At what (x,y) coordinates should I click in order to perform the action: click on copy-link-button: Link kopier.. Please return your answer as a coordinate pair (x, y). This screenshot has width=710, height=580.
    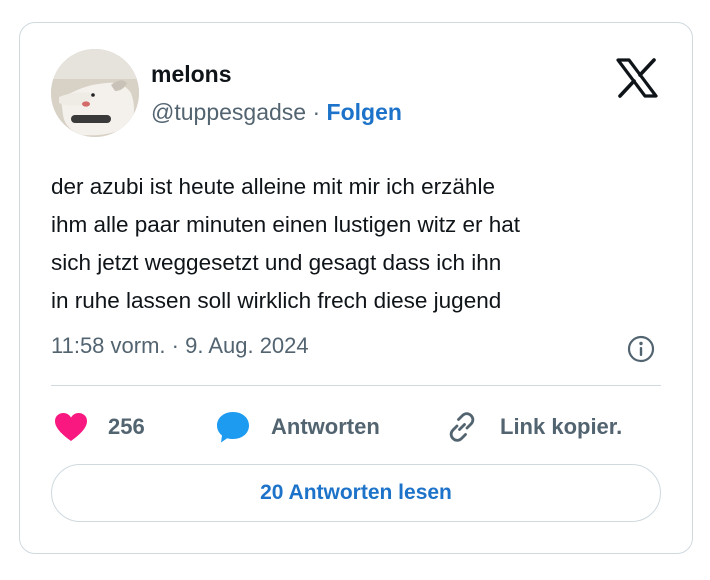
    Looking at the image, I should click on (534, 427).